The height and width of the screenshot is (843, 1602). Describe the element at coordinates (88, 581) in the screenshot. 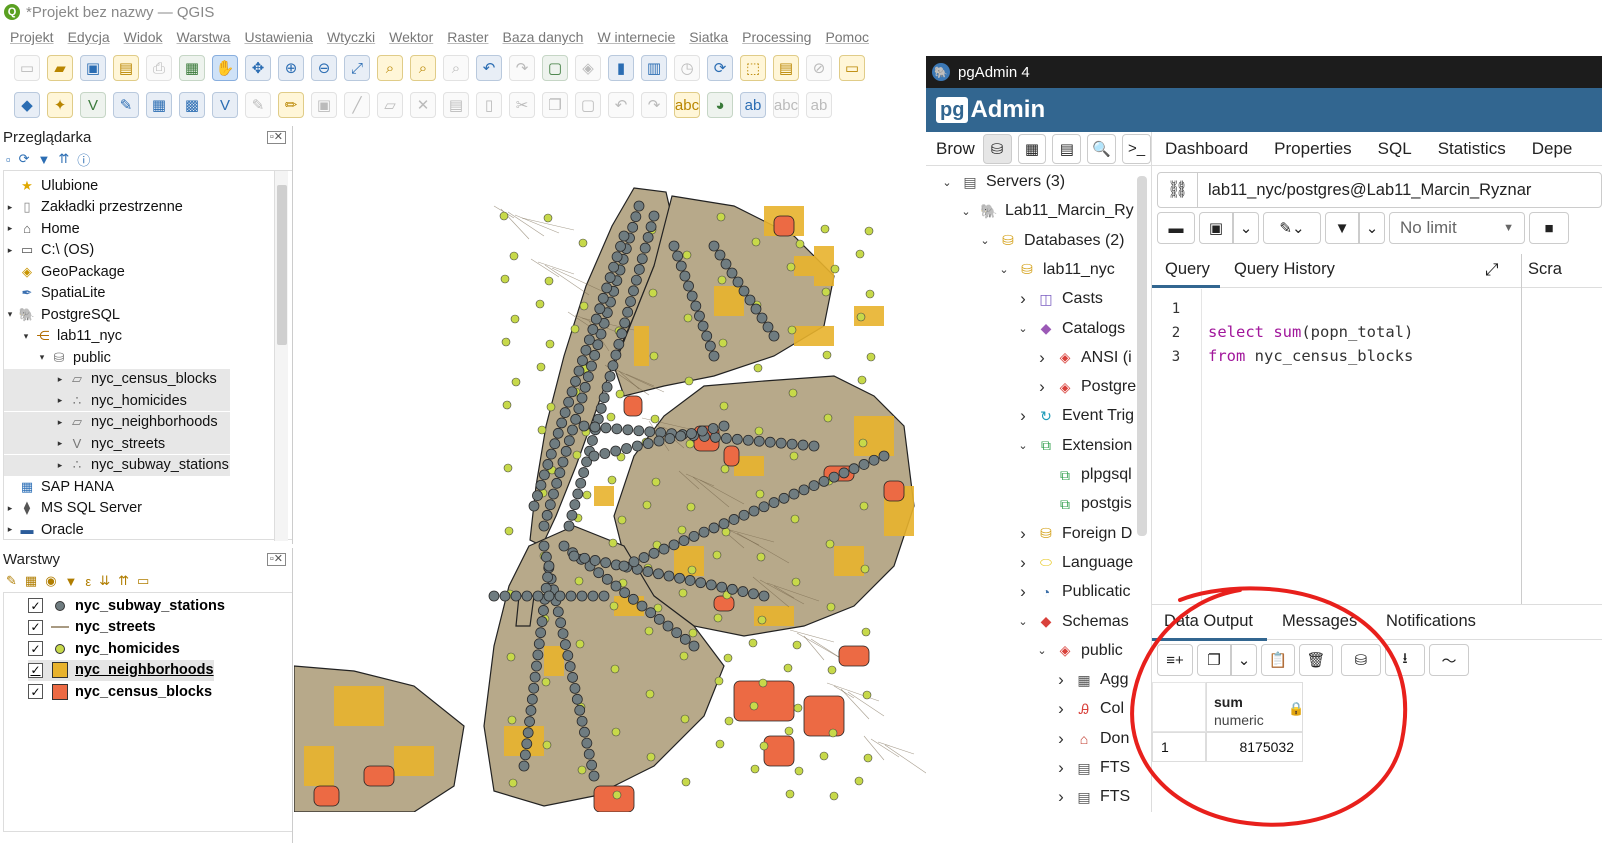

I see `expression-filter-icon: ε` at that location.